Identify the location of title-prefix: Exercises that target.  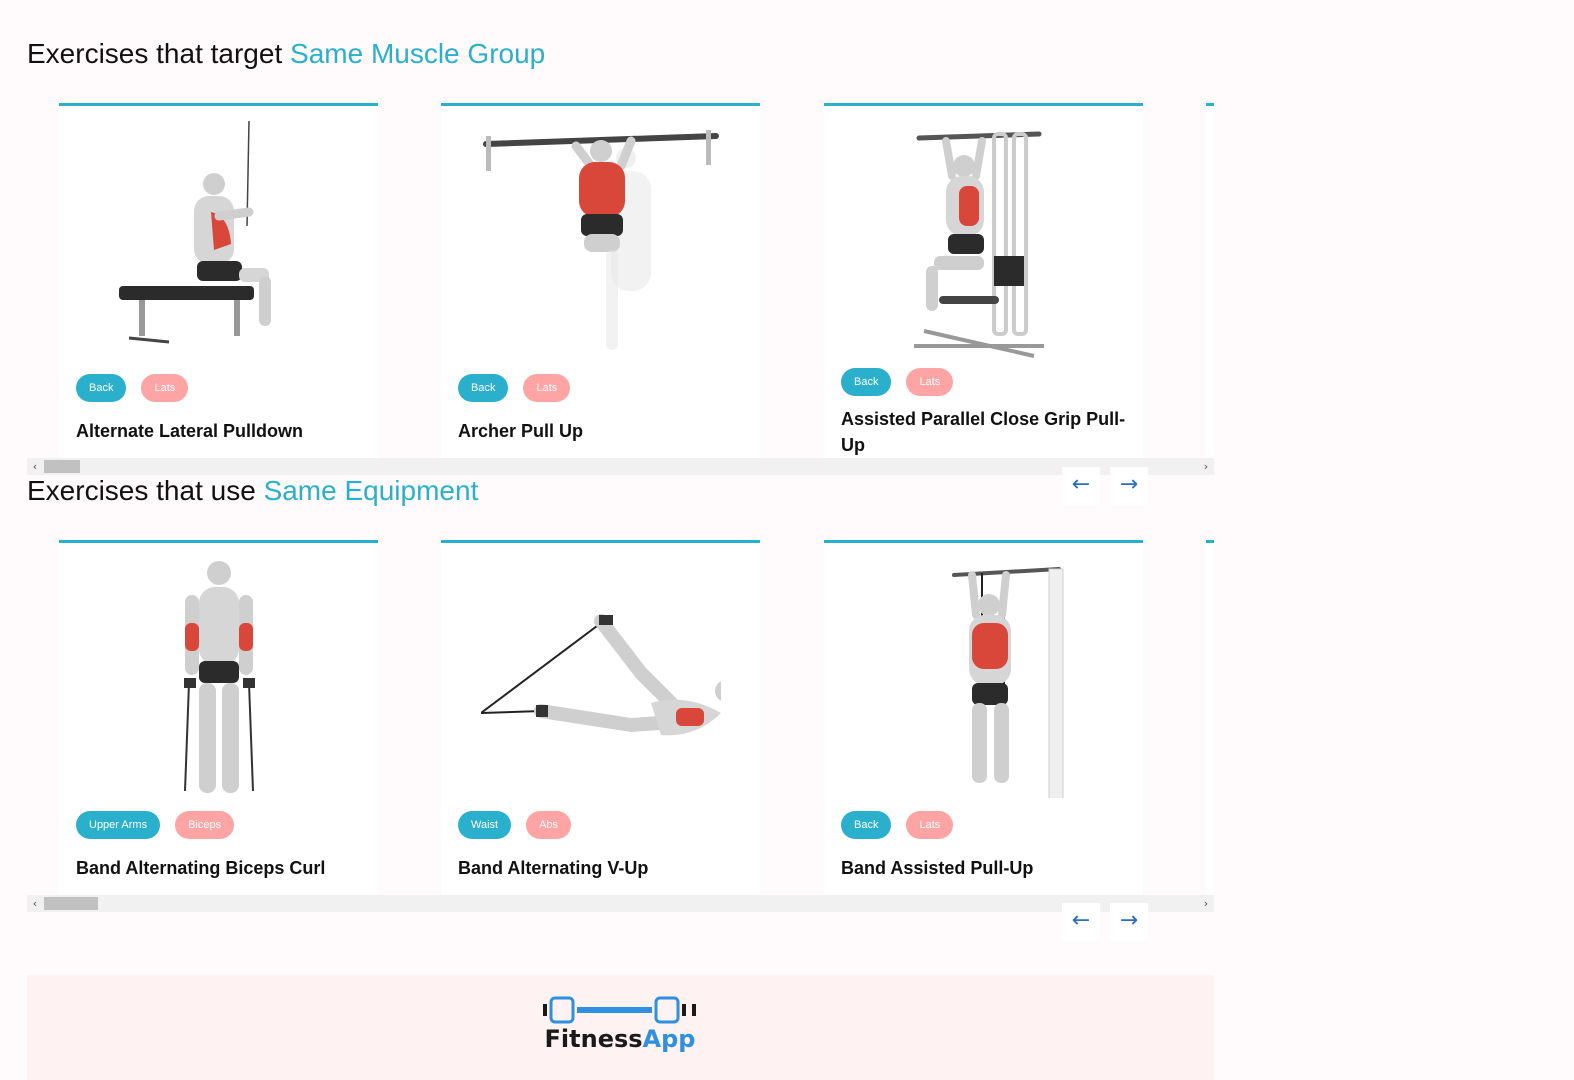
(159, 53).